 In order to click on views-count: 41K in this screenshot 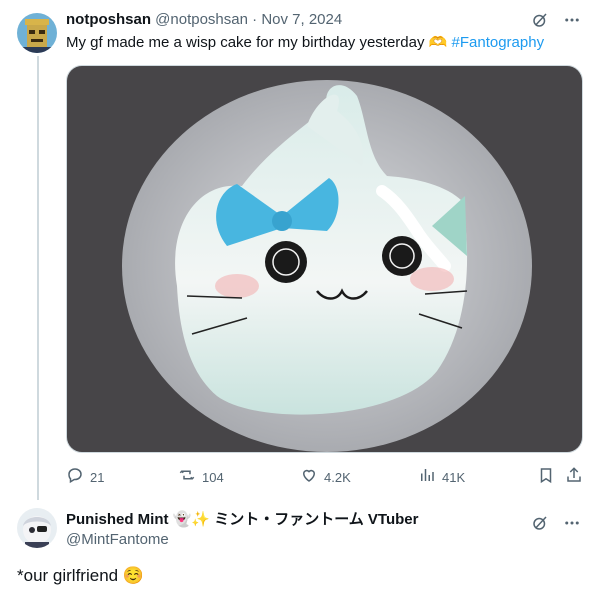, I will do `click(454, 477)`.